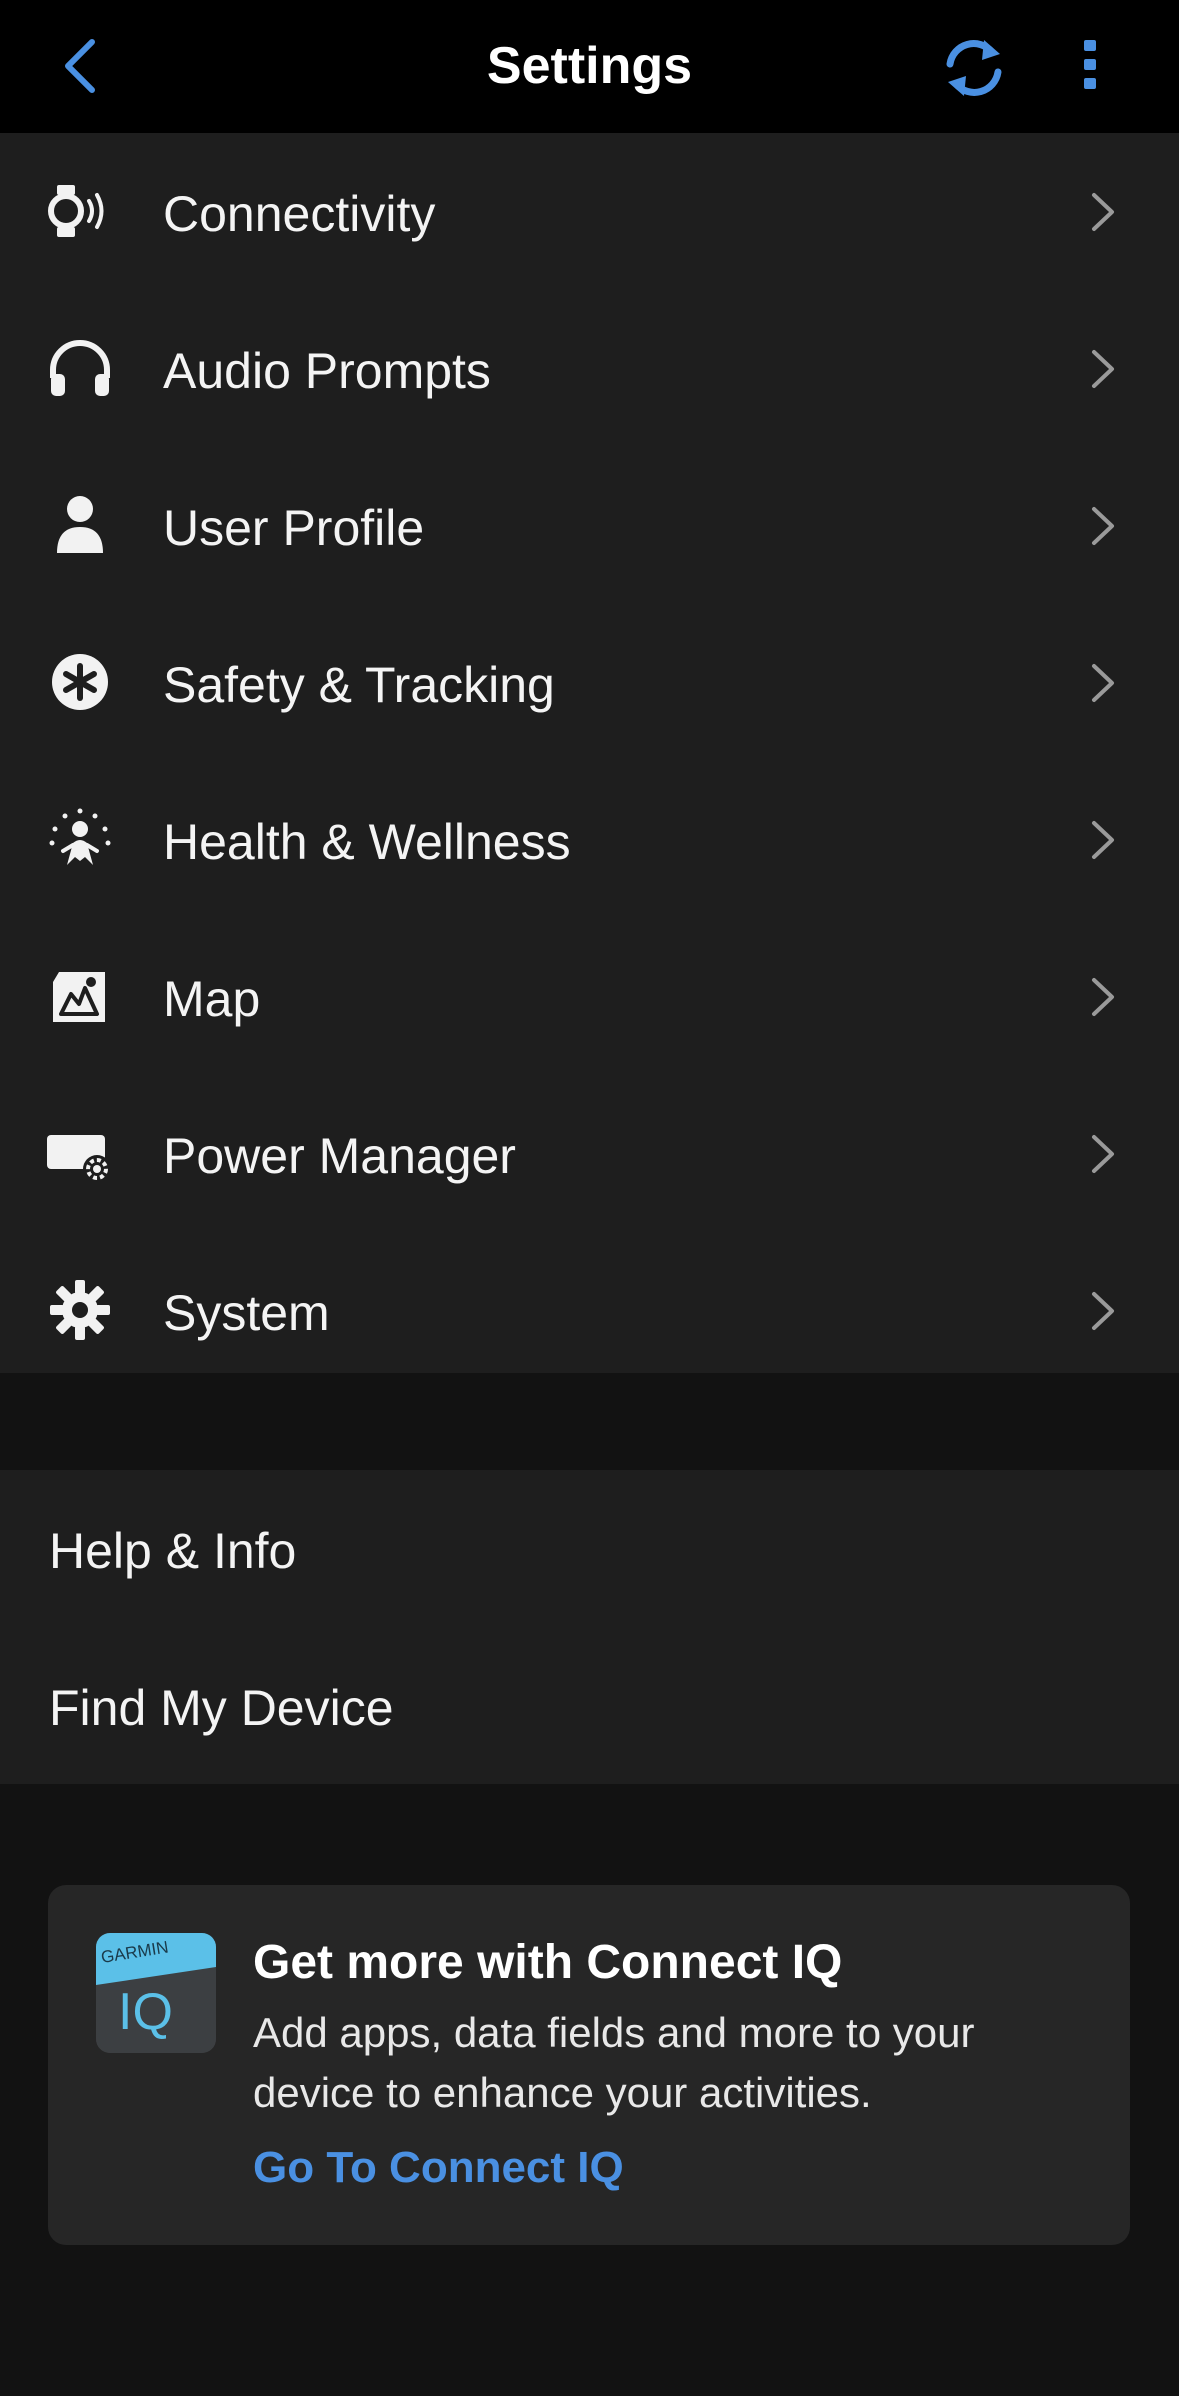 This screenshot has width=1179, height=2396. Describe the element at coordinates (589, 682) in the screenshot. I see `menu-item-safety-tracking: Safety & Tracking` at that location.